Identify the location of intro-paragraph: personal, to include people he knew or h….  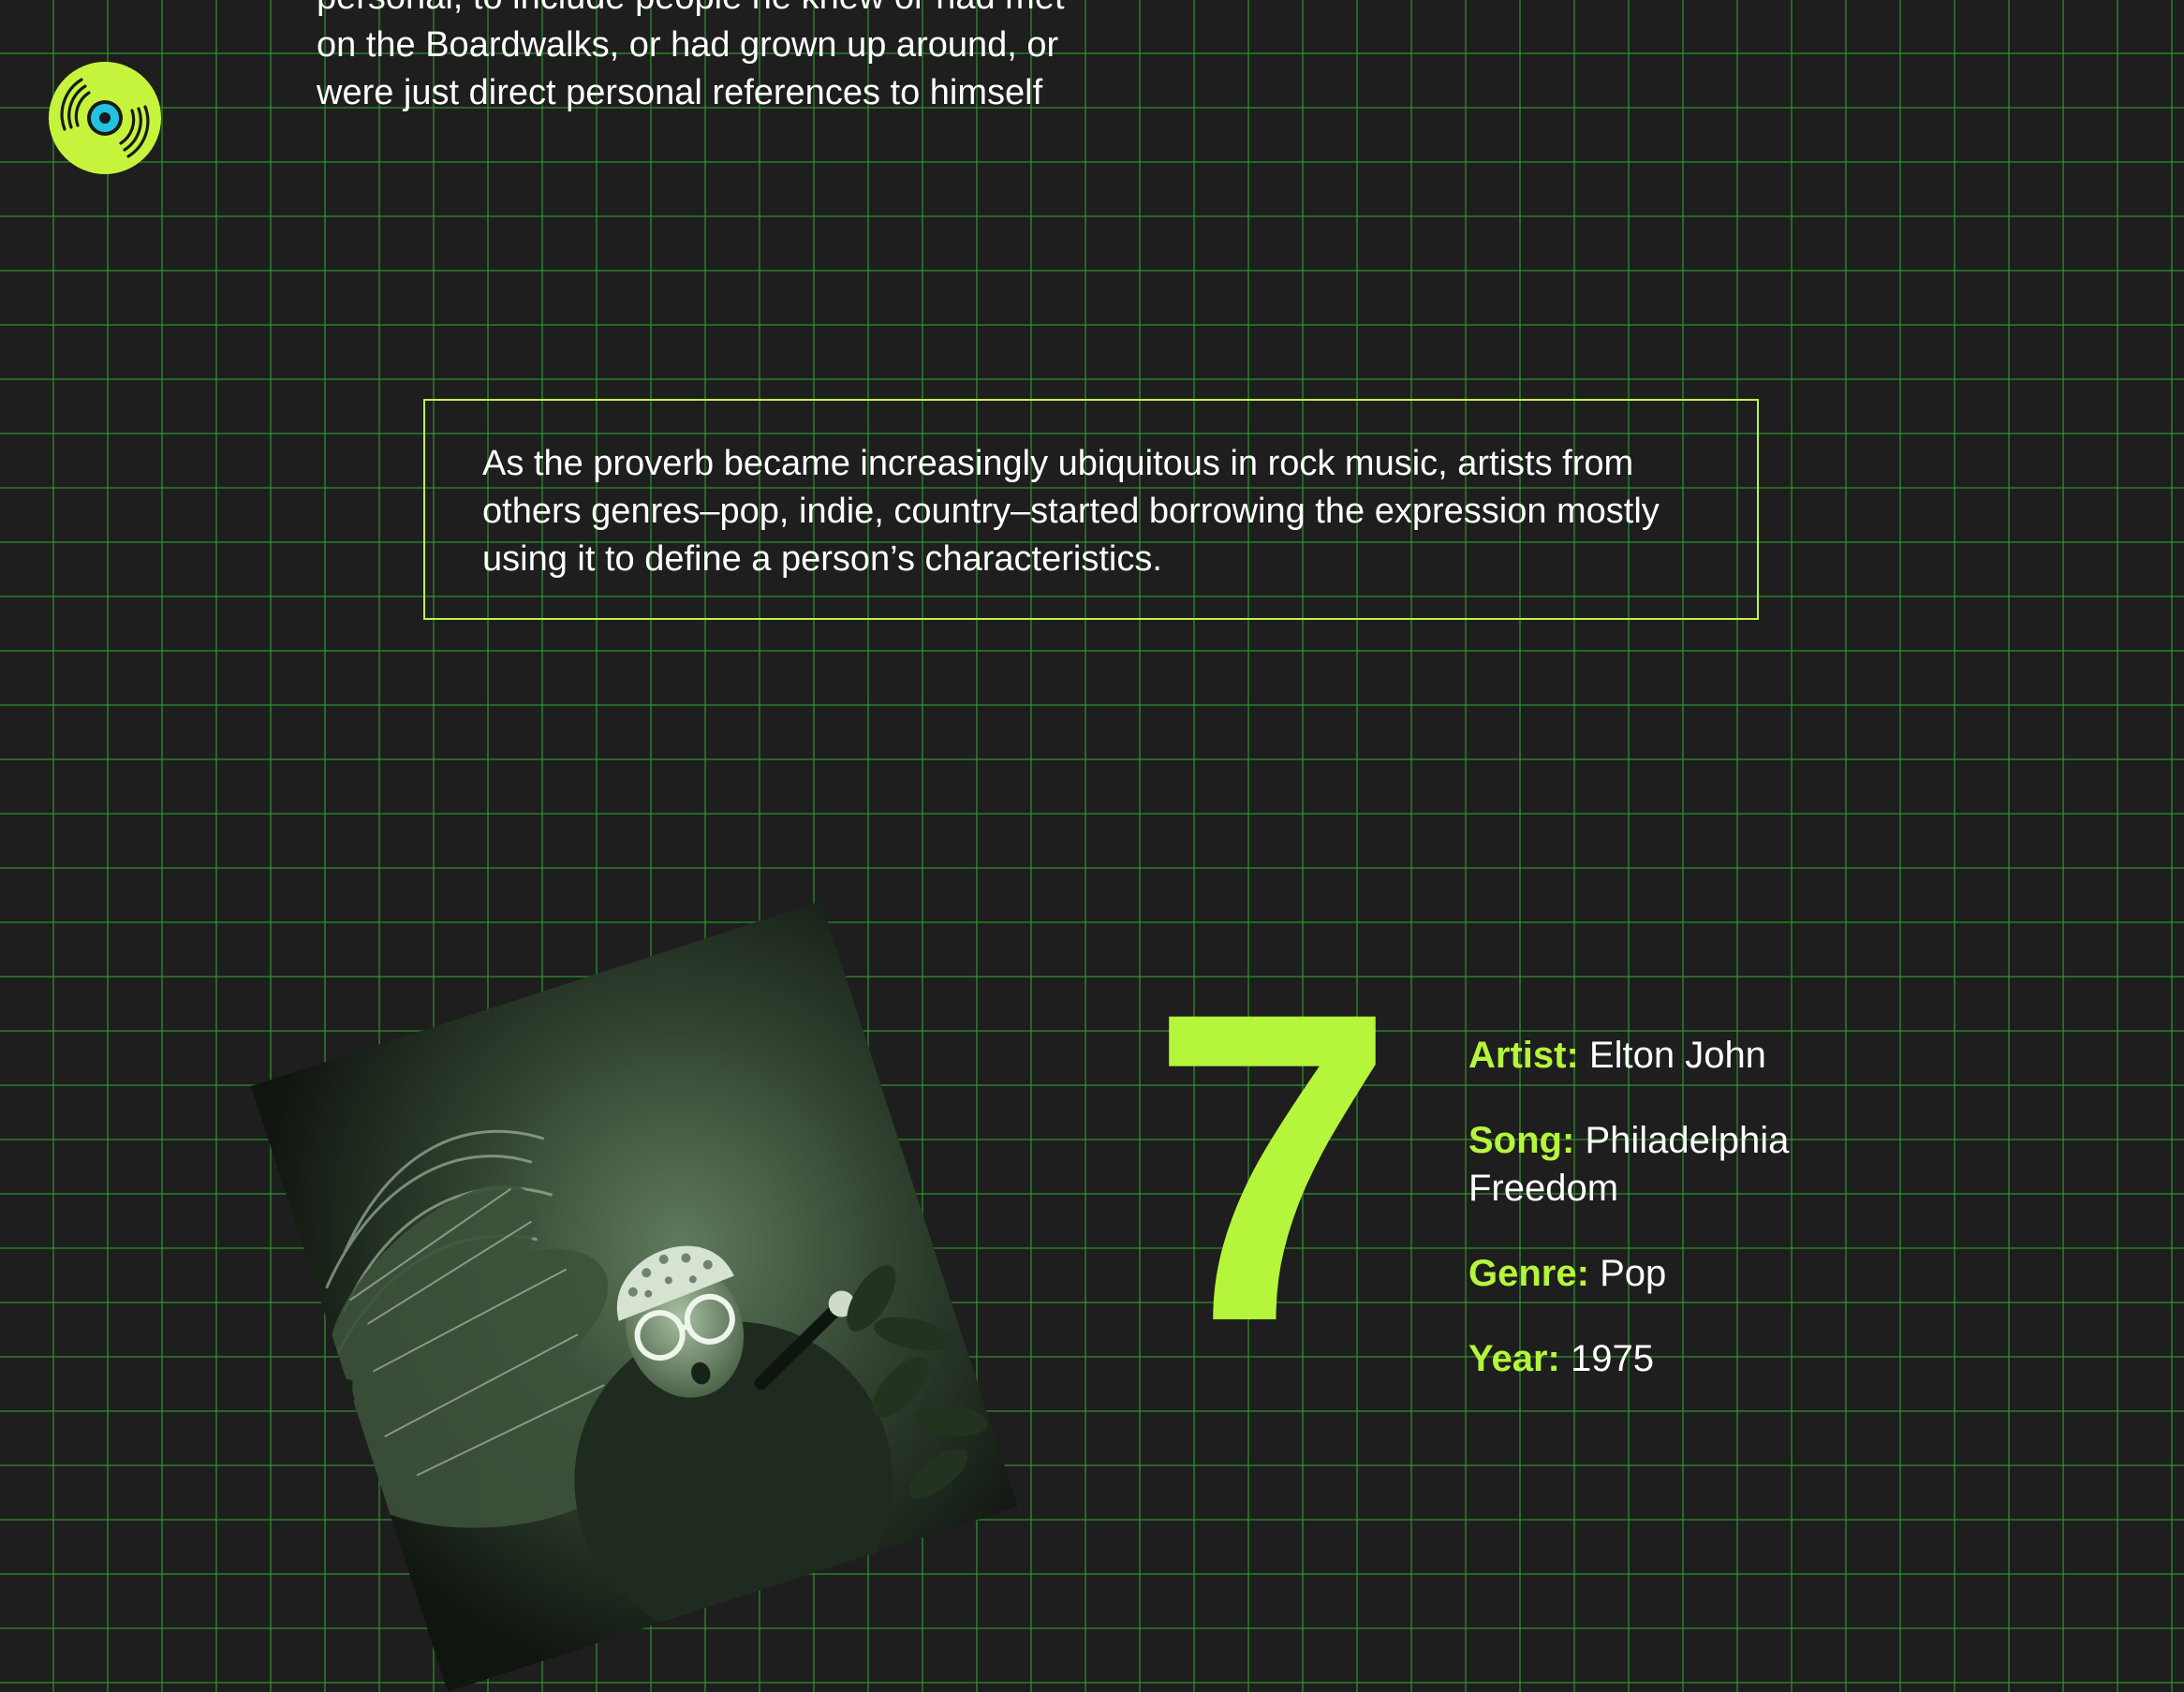
(691, 56).